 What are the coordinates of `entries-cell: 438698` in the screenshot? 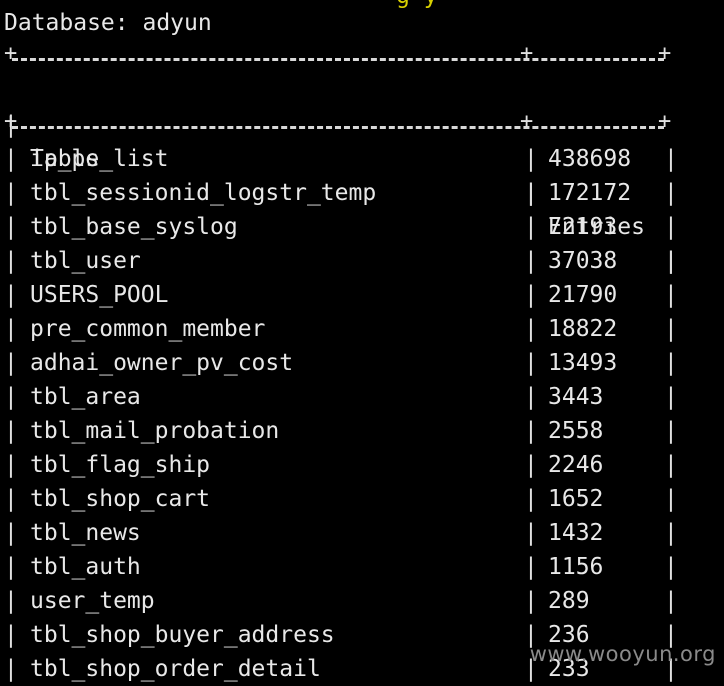 It's located at (590, 159).